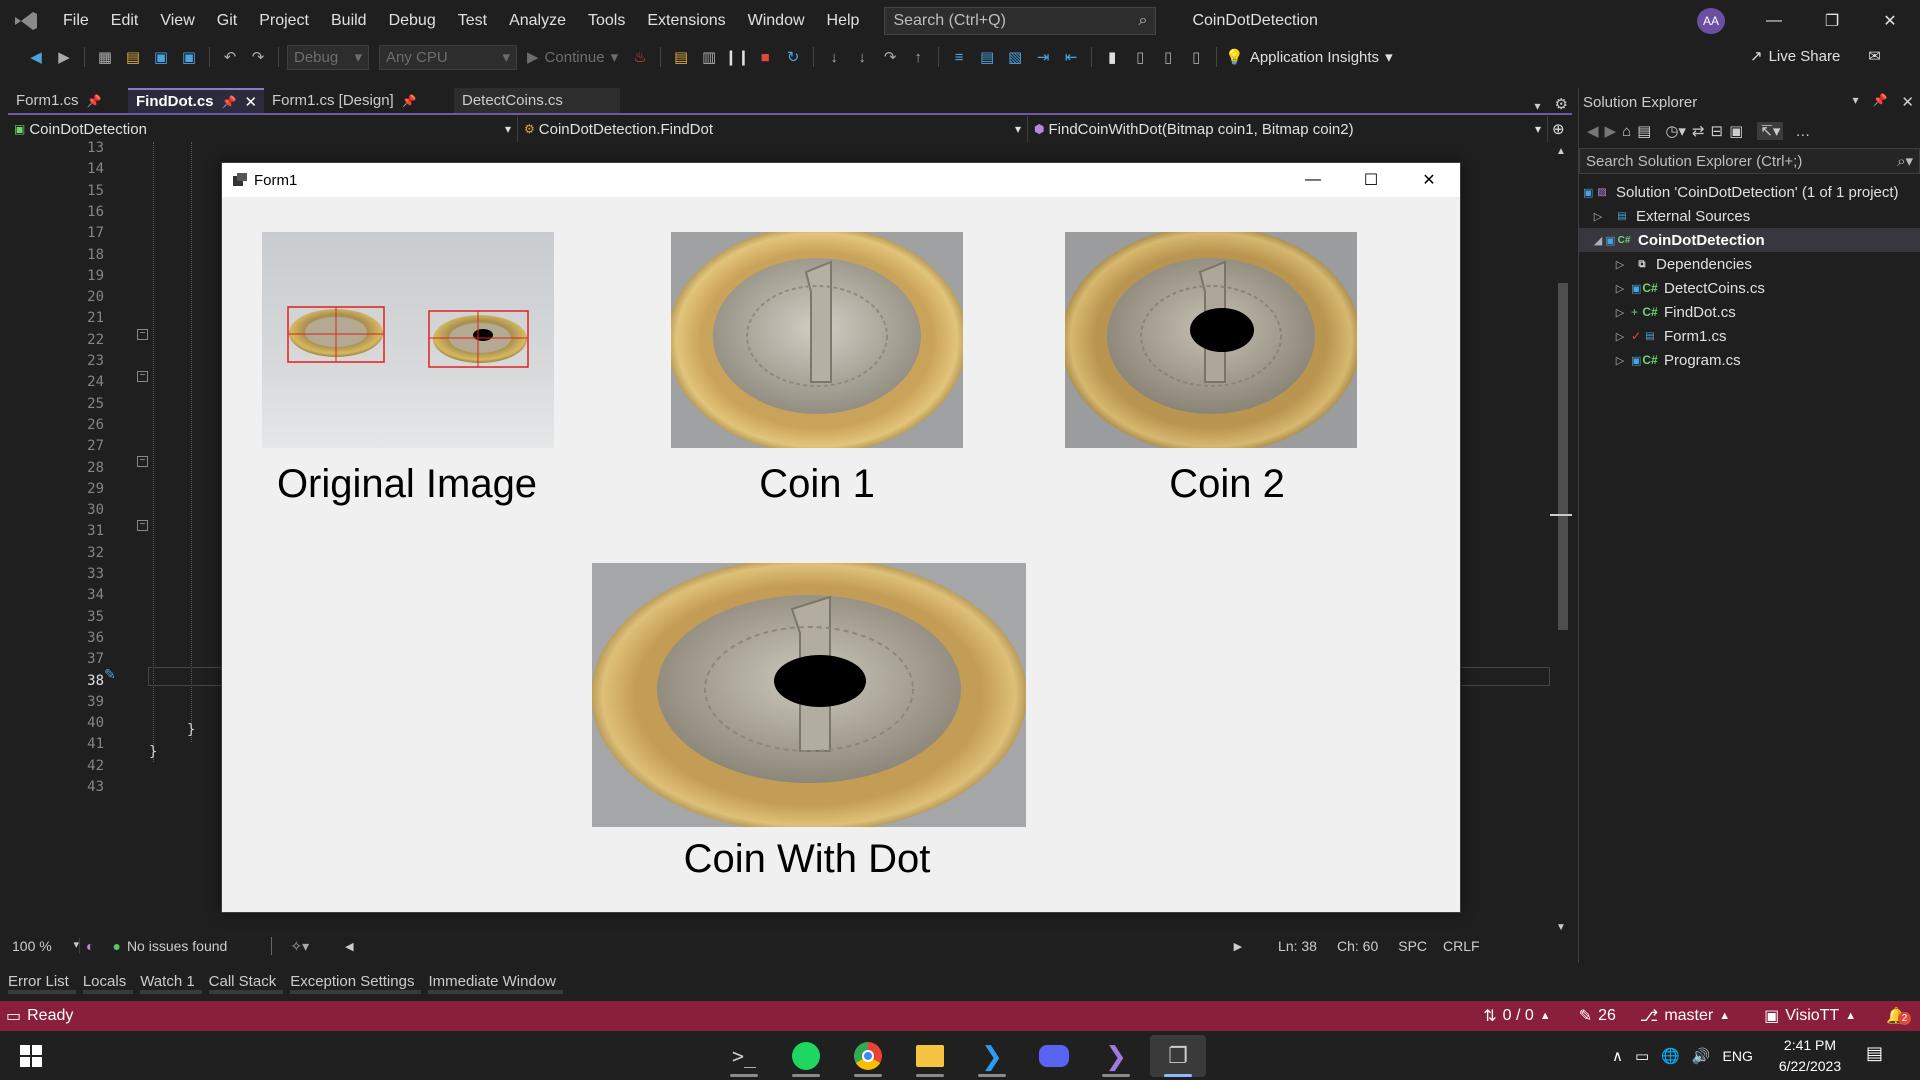 The width and height of the screenshot is (1920, 1080). What do you see at coordinates (1675, 131) in the screenshot?
I see `pending-changes-filter-icon: ◷▾` at bounding box center [1675, 131].